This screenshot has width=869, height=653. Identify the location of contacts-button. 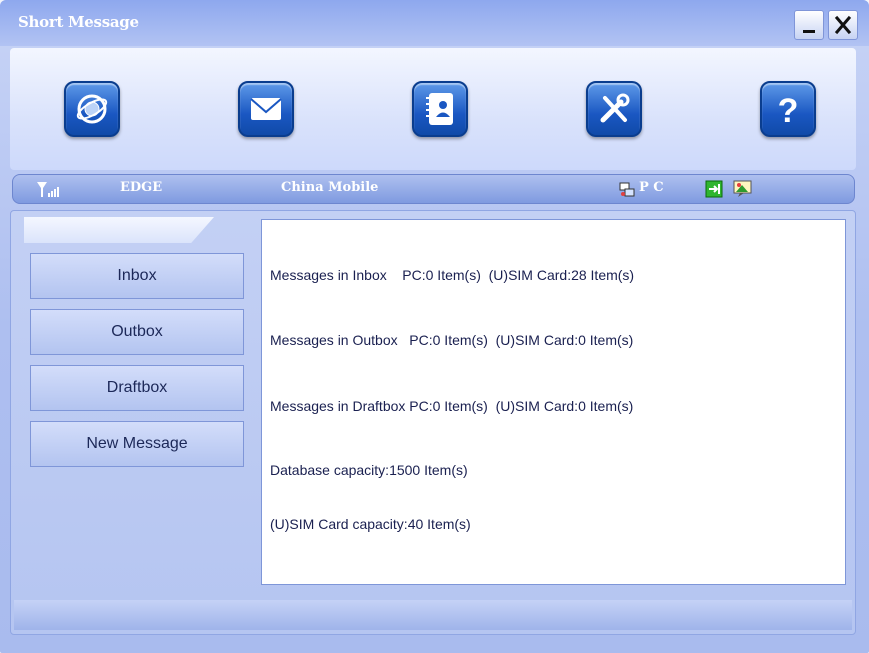
(440, 109).